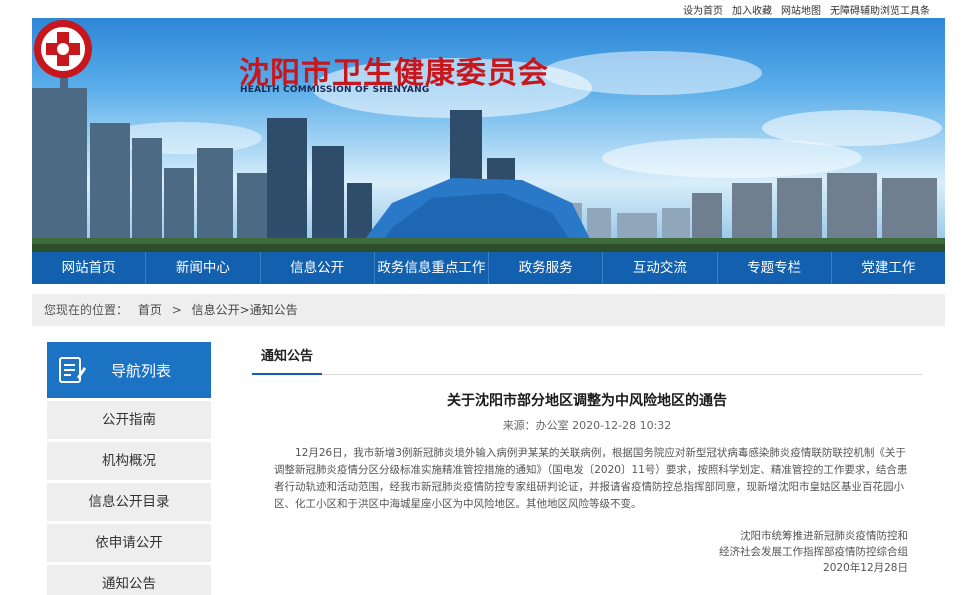  Describe the element at coordinates (287, 358) in the screenshot. I see `tab-notices: 通知公告` at that location.